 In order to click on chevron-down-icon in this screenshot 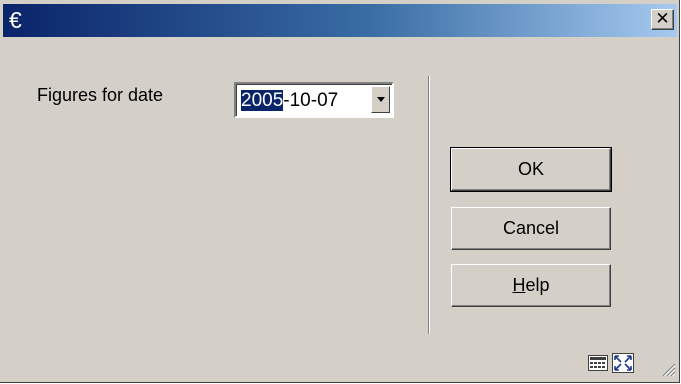, I will do `click(381, 99)`.